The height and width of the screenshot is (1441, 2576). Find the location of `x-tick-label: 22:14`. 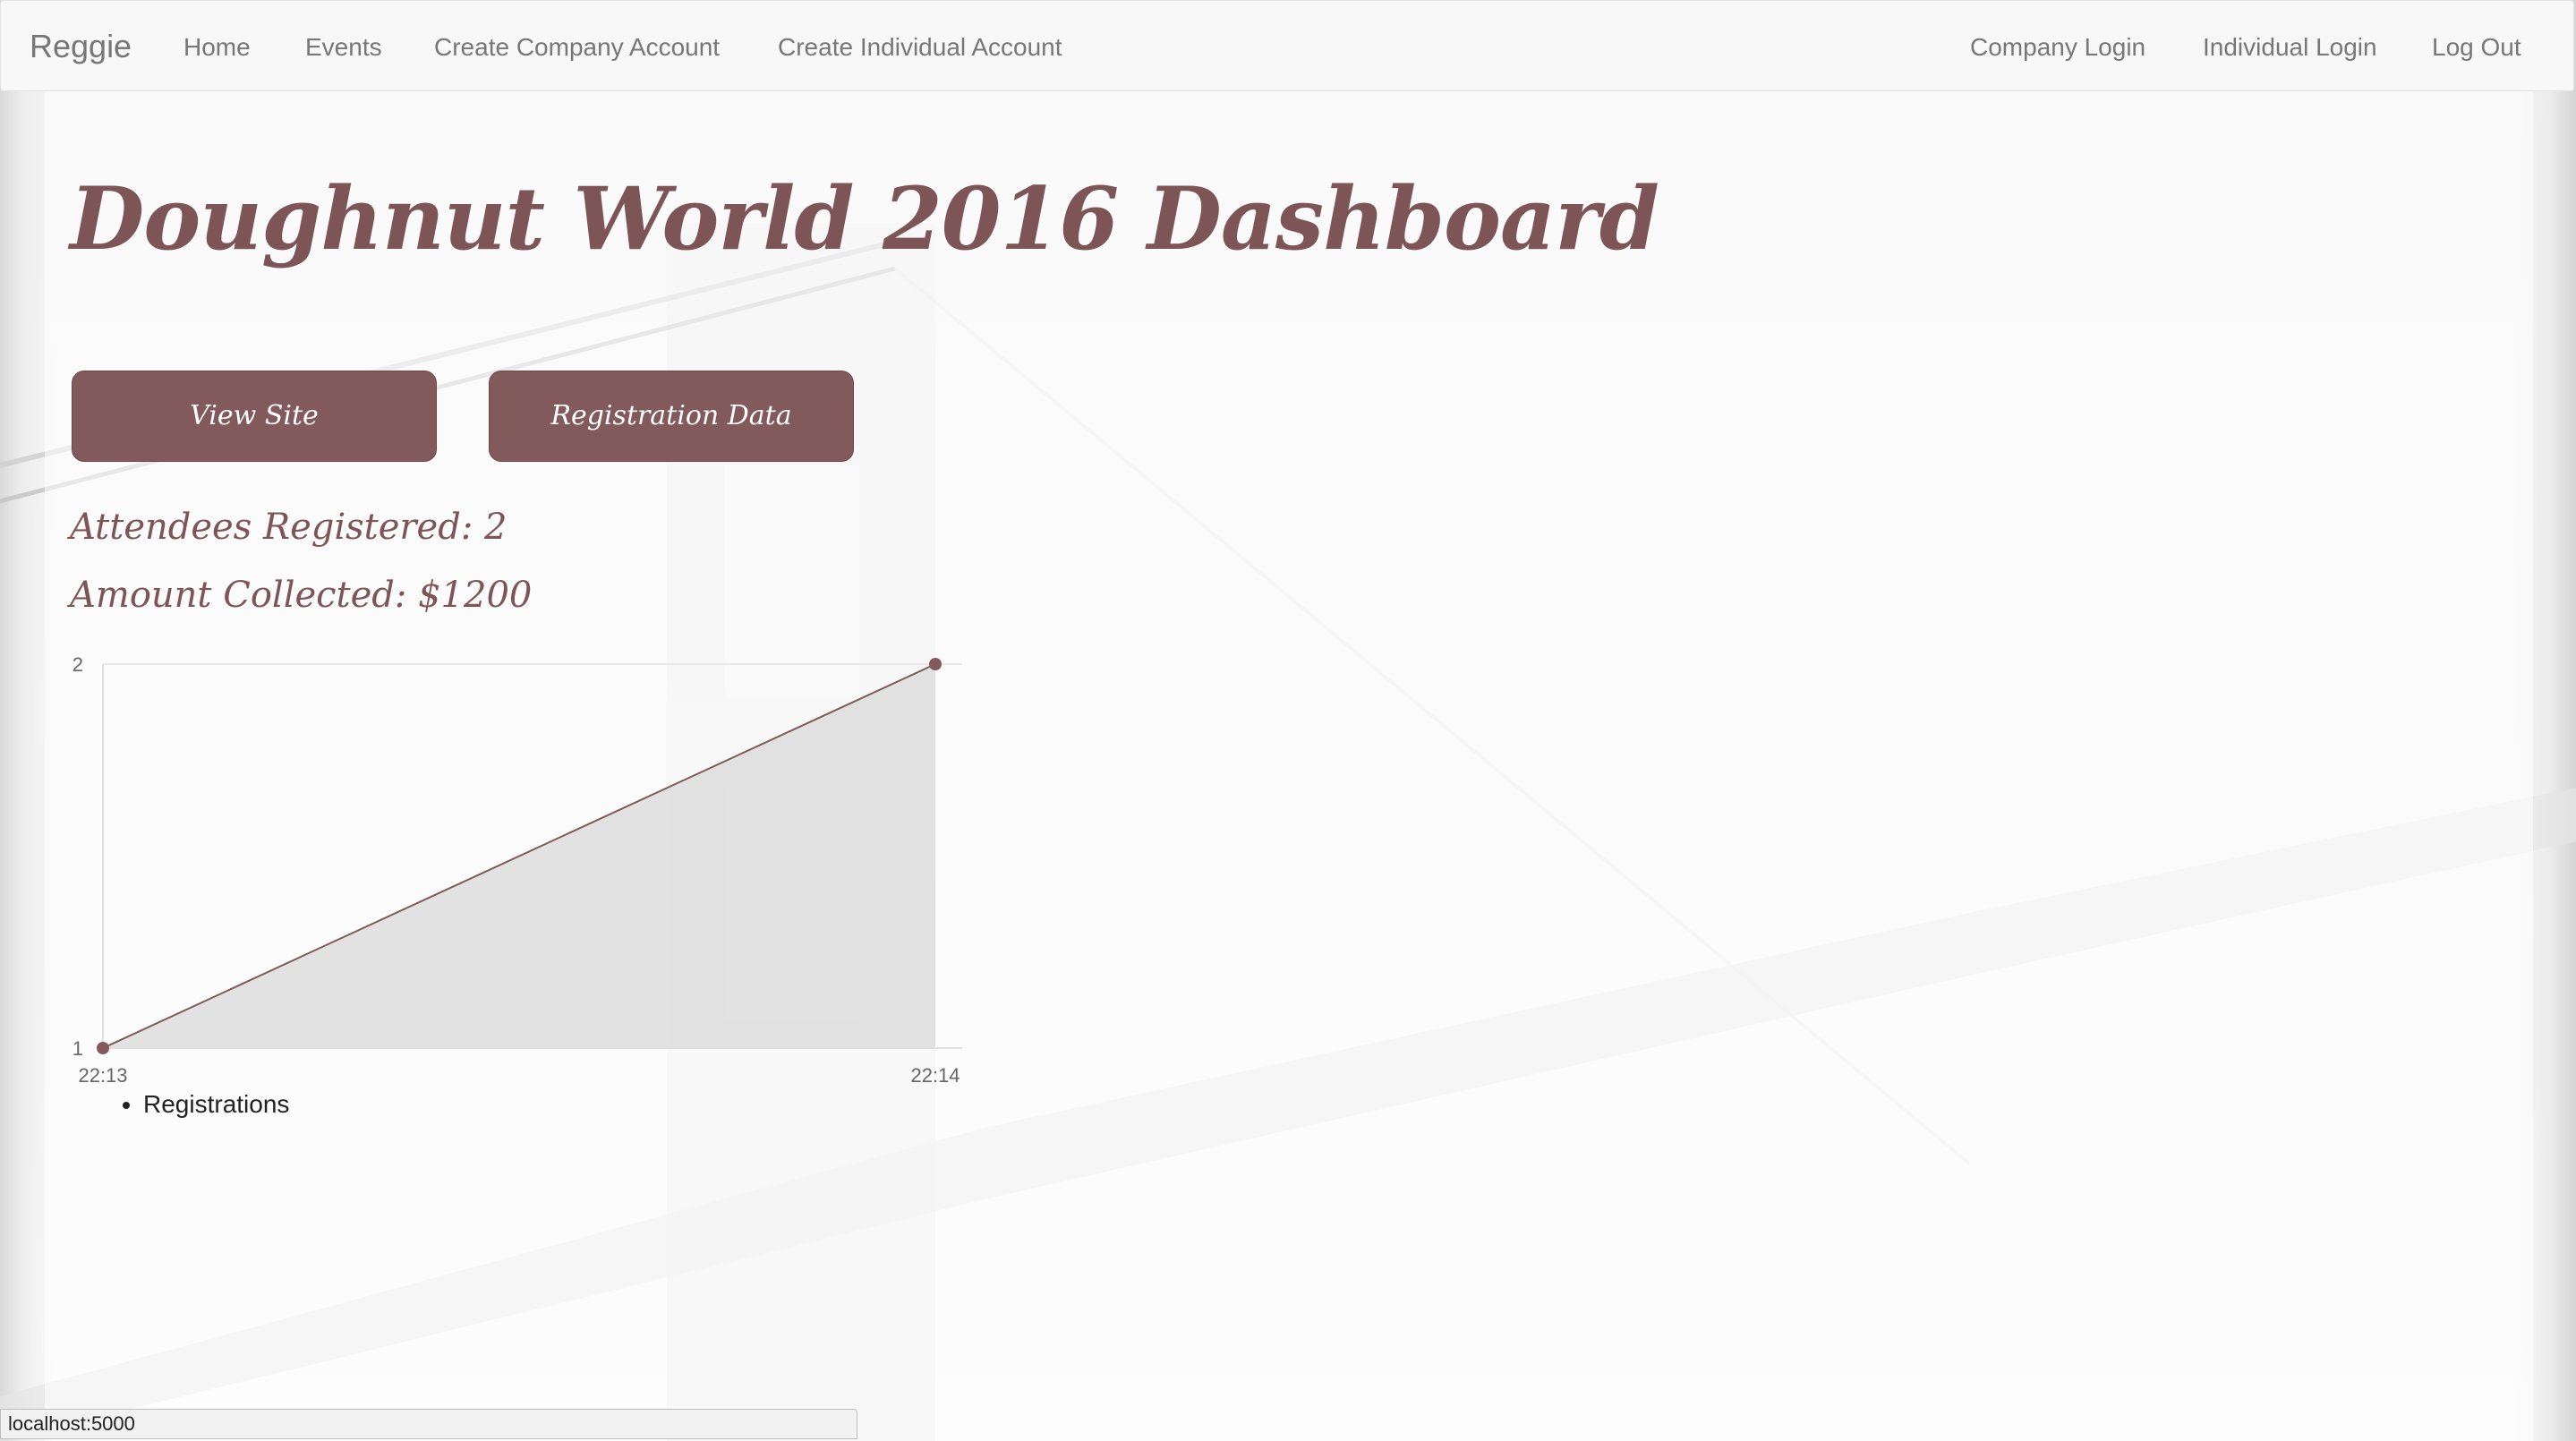

x-tick-label: 22:14 is located at coordinates (935, 1075).